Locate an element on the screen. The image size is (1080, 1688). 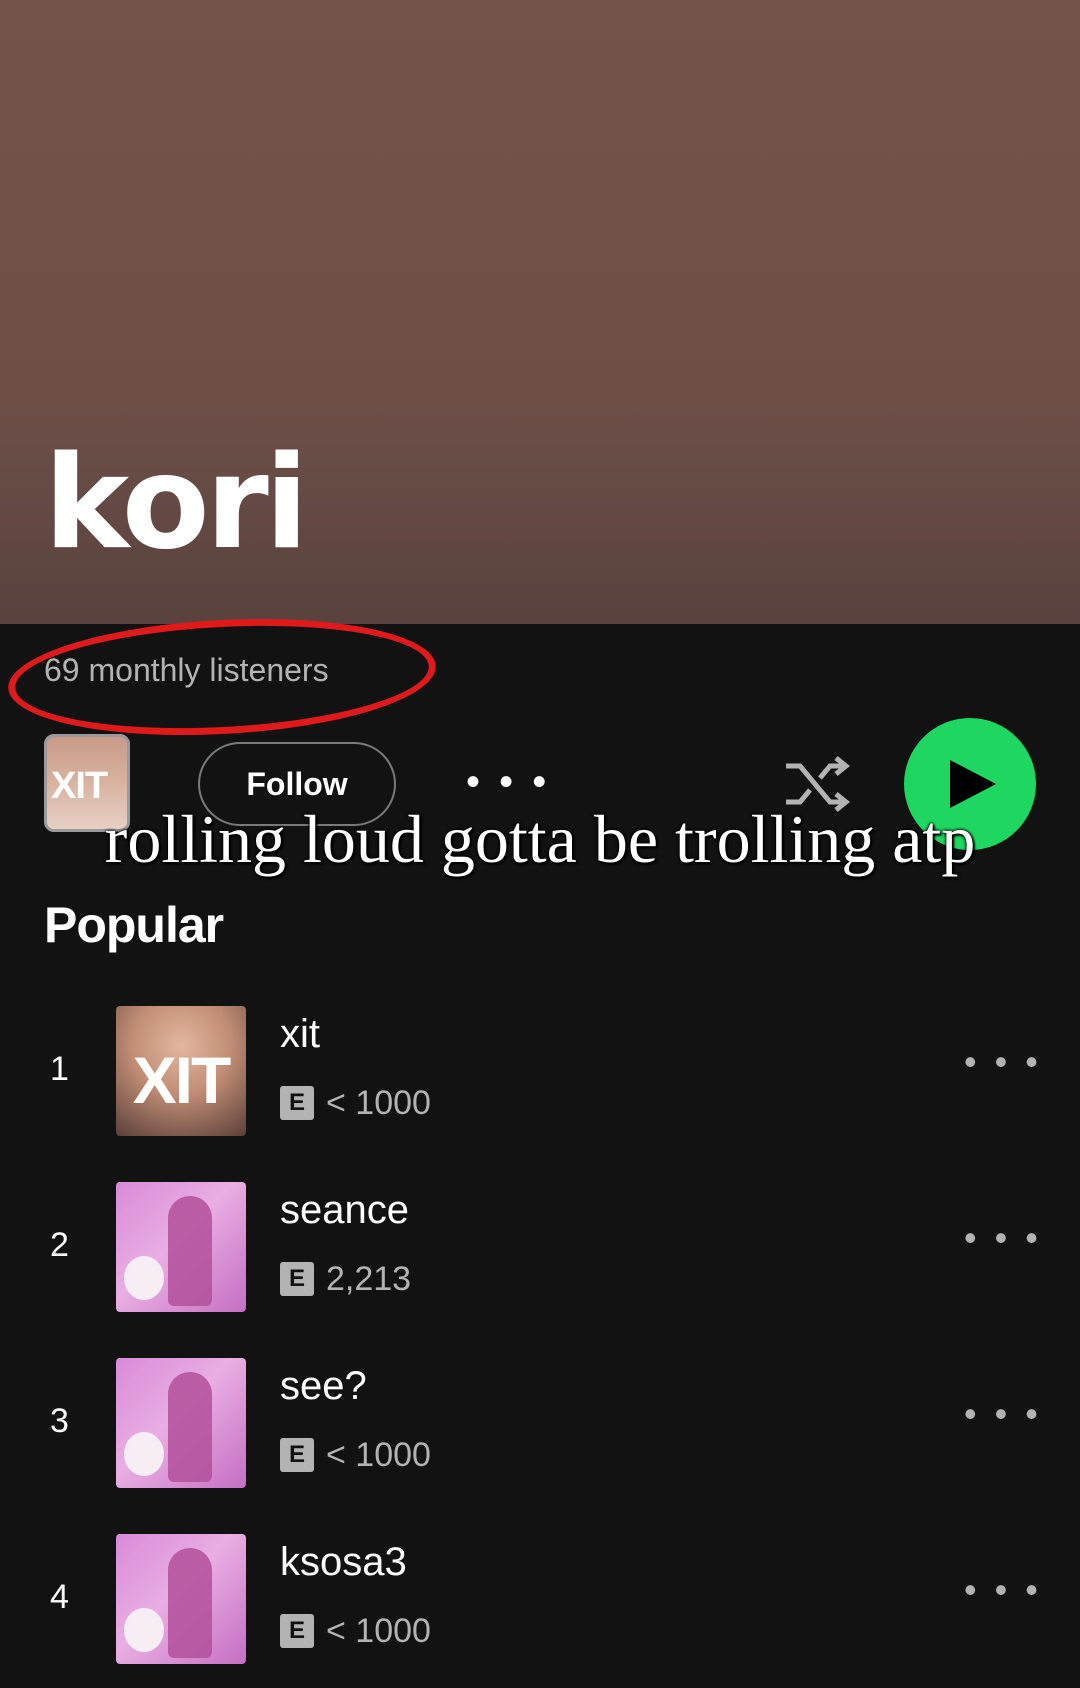
track-row: 3 see? E < 1000 • • • is located at coordinates (540, 1422).